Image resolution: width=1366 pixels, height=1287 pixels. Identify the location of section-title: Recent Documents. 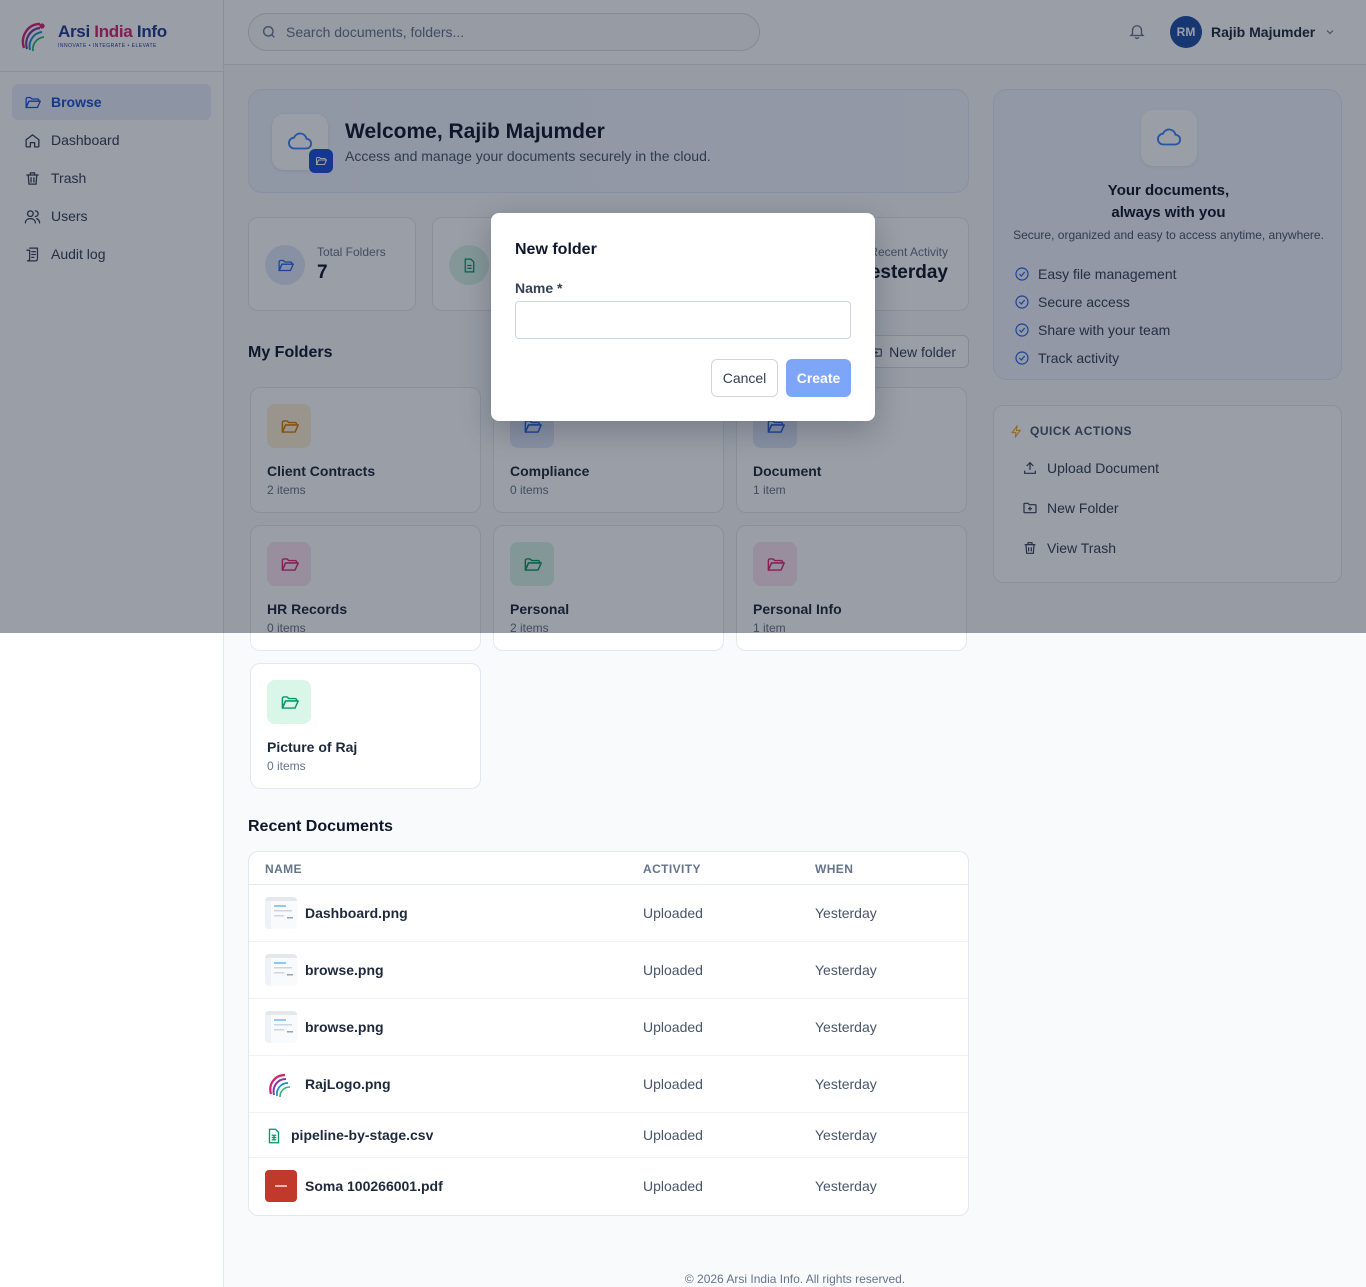
(320, 826).